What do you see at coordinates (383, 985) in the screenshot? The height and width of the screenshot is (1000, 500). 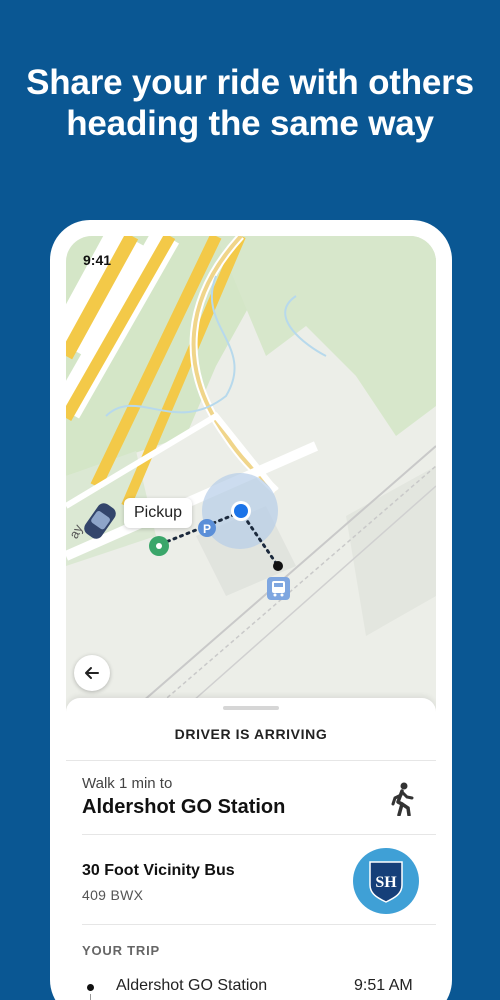 I see `trip-stop-time: 9:51 AM` at bounding box center [383, 985].